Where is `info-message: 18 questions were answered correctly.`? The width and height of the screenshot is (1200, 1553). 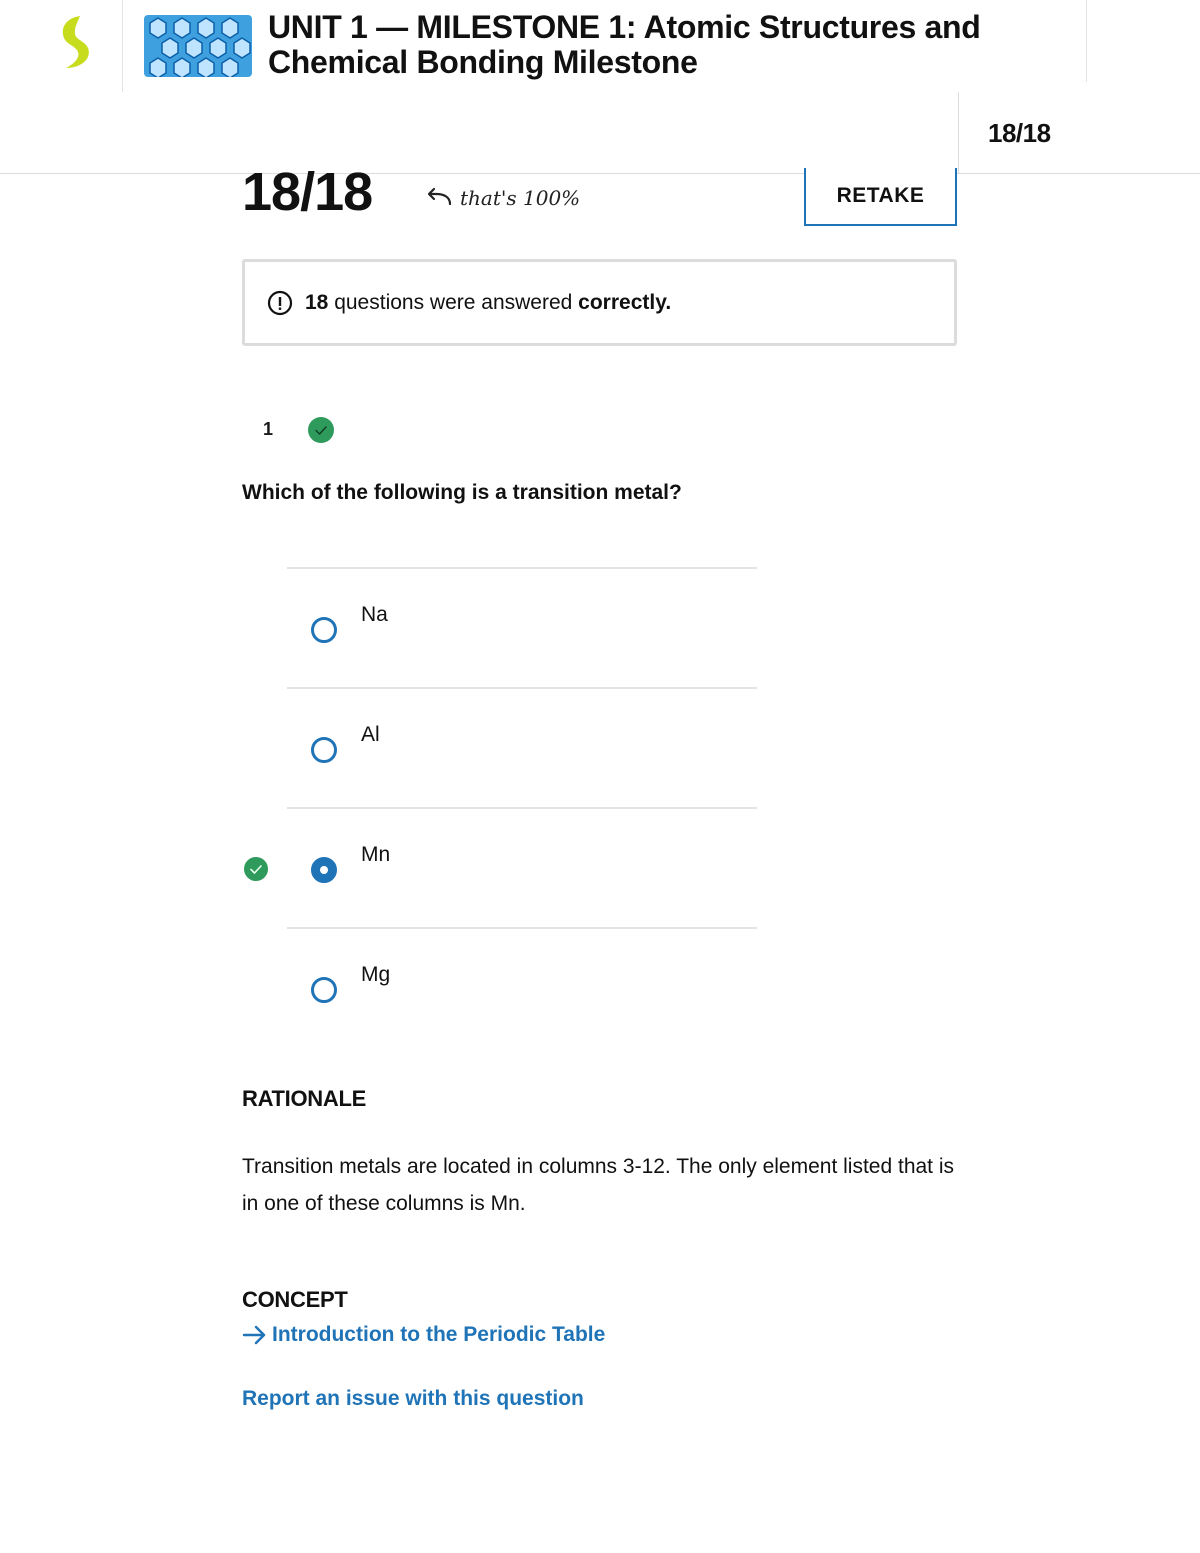
info-message: 18 questions were answered correctly. is located at coordinates (488, 303).